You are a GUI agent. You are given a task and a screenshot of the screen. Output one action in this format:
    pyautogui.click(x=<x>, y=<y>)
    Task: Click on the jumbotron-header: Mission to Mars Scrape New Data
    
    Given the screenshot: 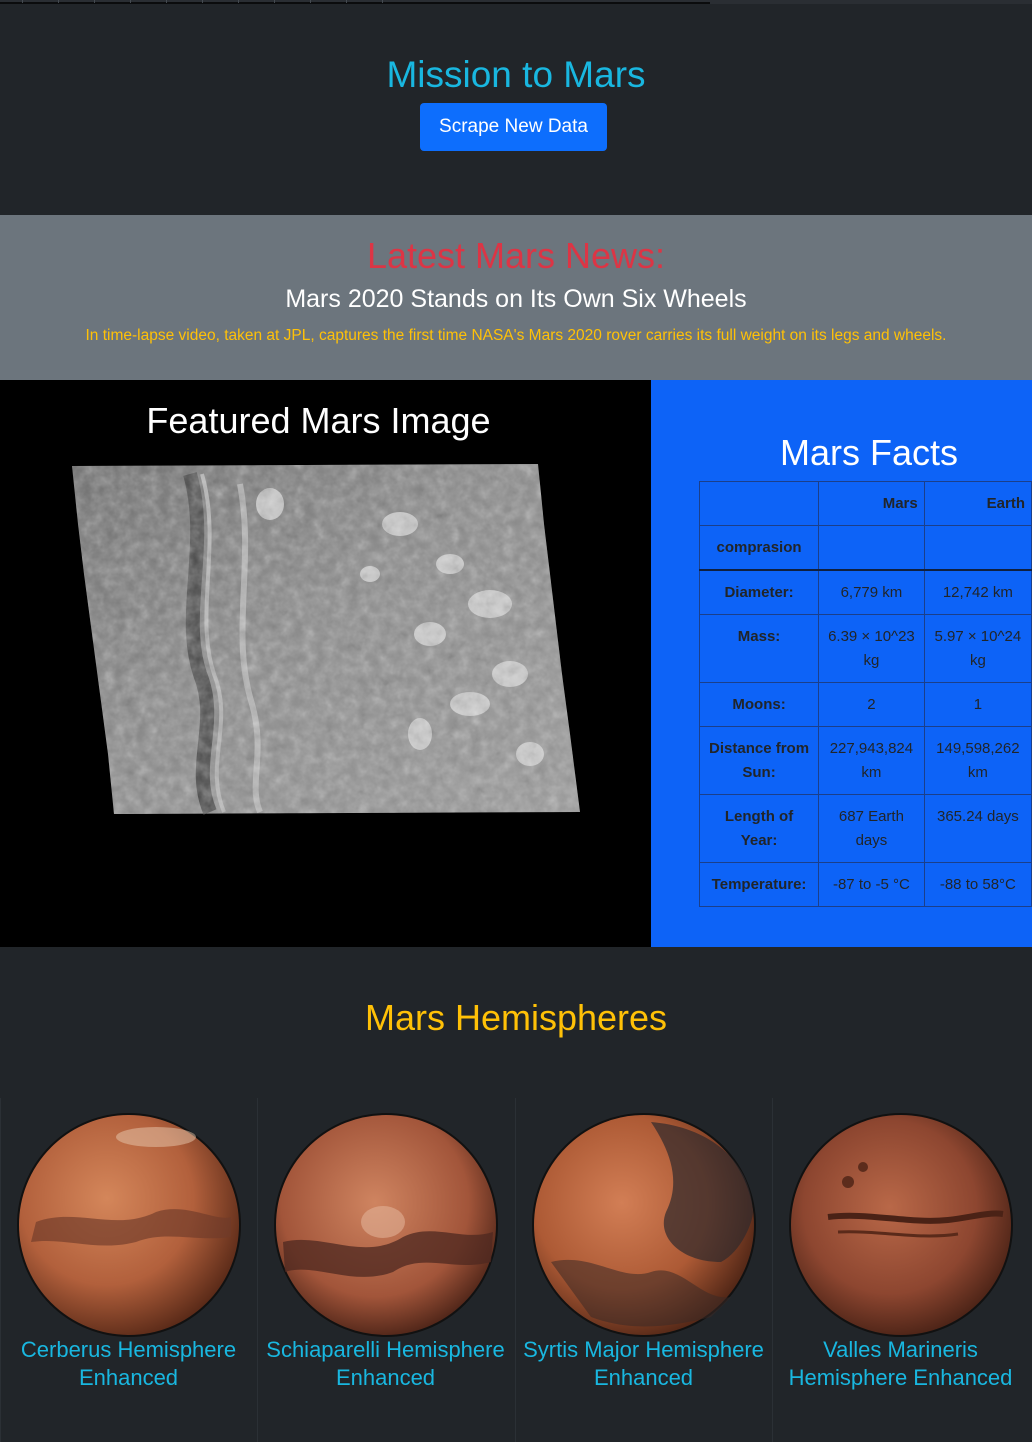 What is the action you would take?
    pyautogui.click(x=516, y=109)
    